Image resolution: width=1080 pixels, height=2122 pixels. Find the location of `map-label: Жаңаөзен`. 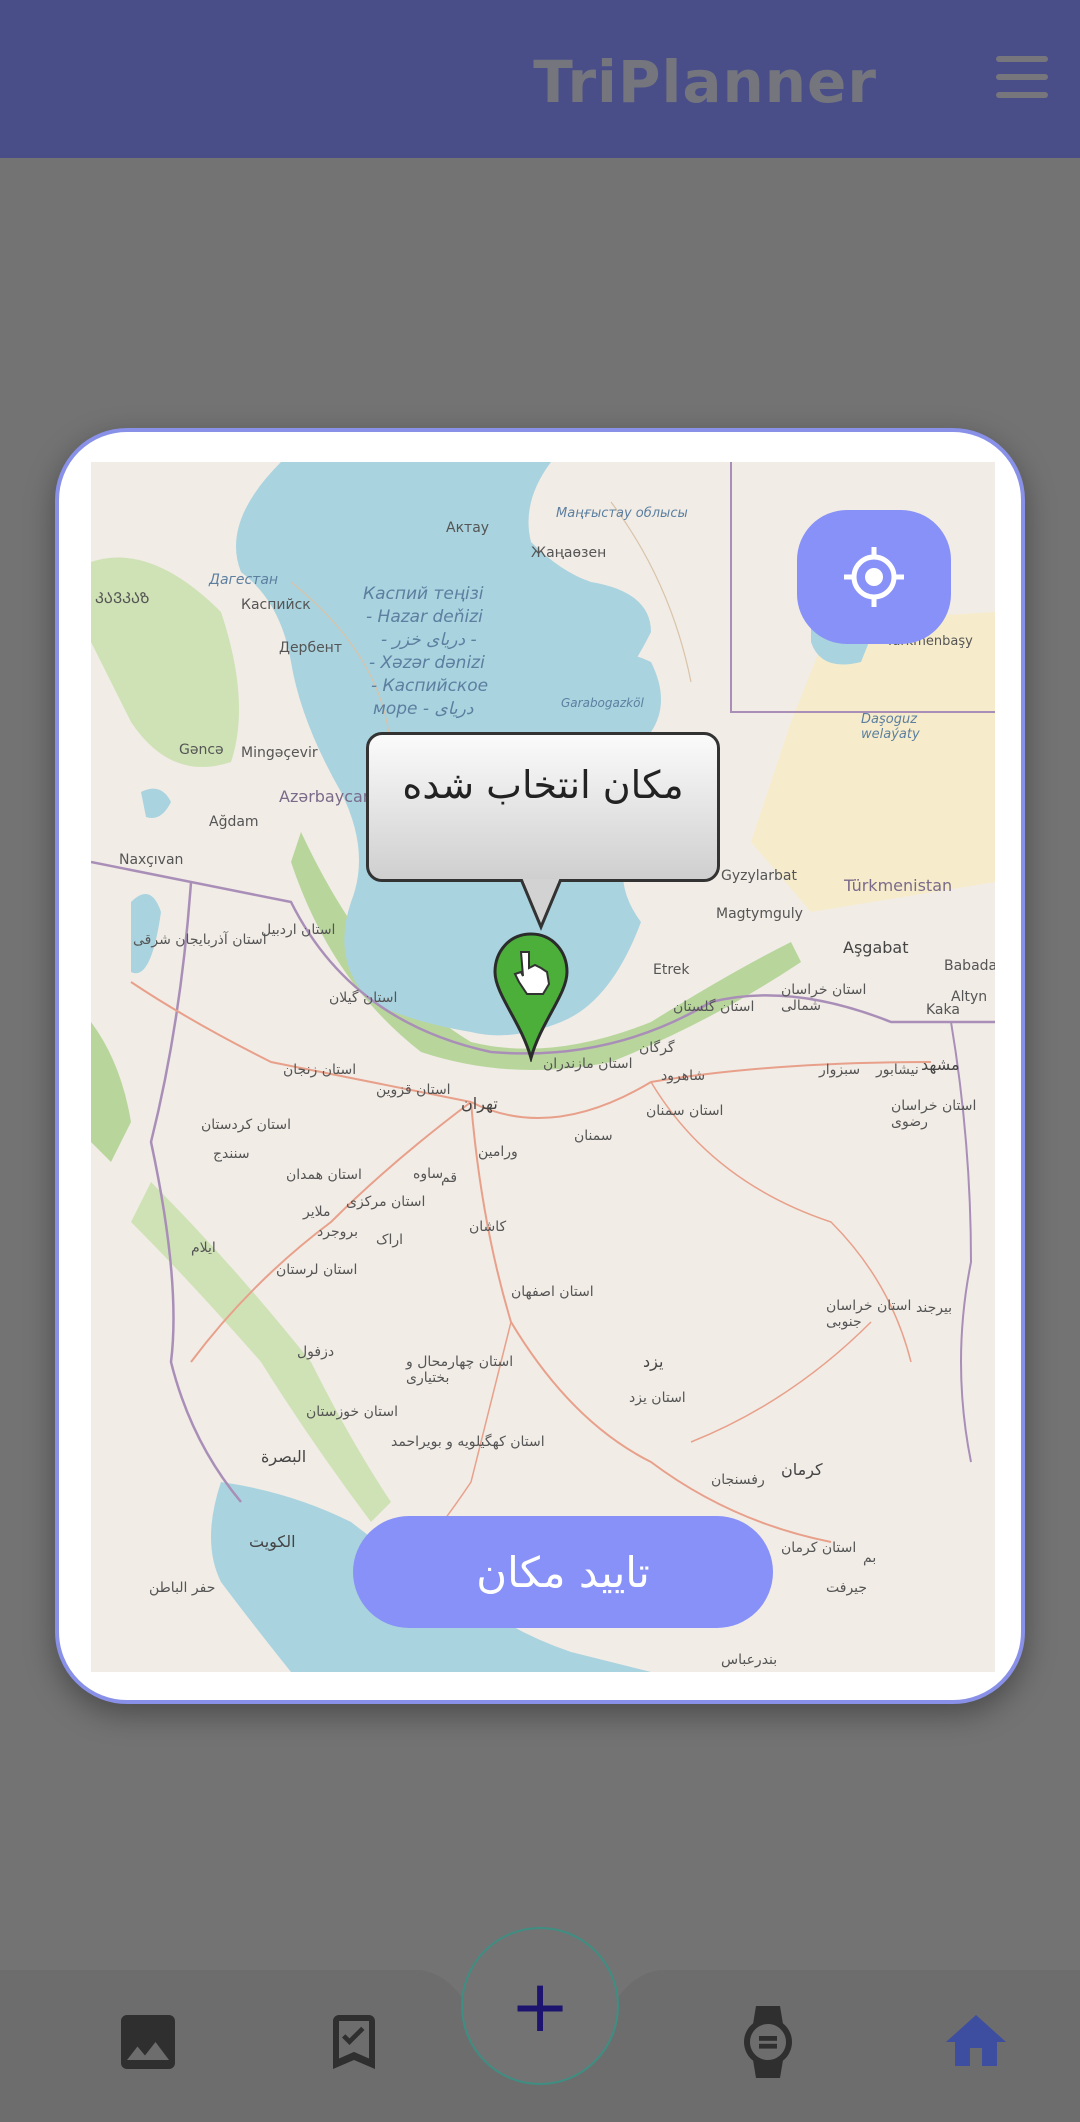

map-label: Жаңаөзен is located at coordinates (569, 553).